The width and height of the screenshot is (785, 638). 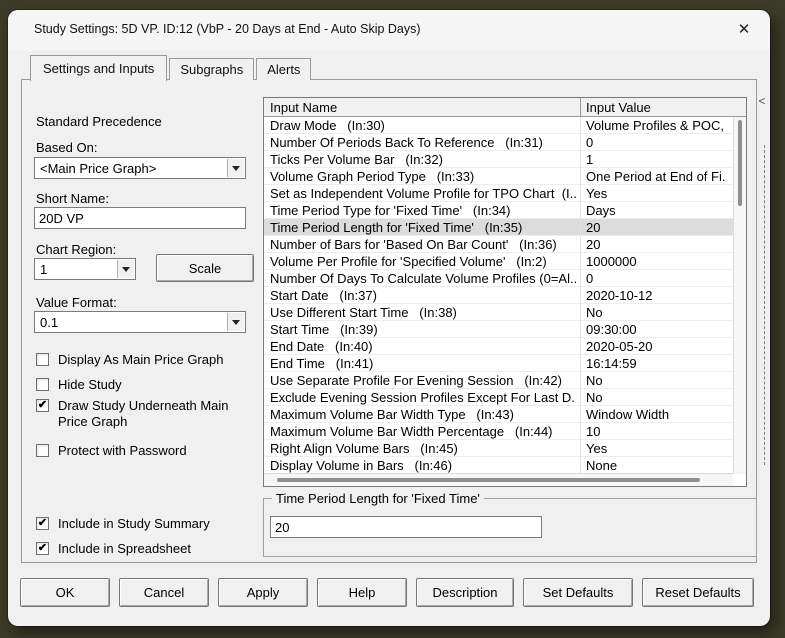 I want to click on input-value-cell: 1, so click(x=590, y=159).